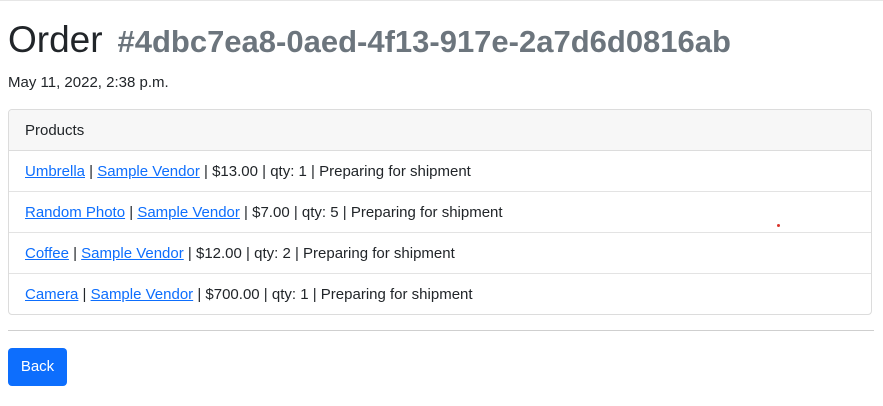  I want to click on order-date: May 11, 2022, 2:38 p.m., so click(88, 82).